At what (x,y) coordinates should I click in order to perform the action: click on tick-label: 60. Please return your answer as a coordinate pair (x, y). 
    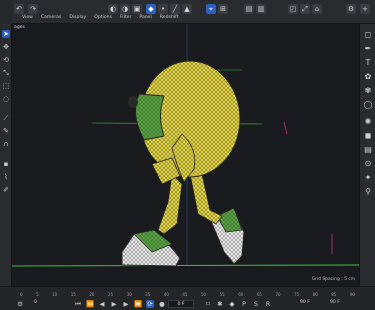
    Looking at the image, I should click on (241, 294).